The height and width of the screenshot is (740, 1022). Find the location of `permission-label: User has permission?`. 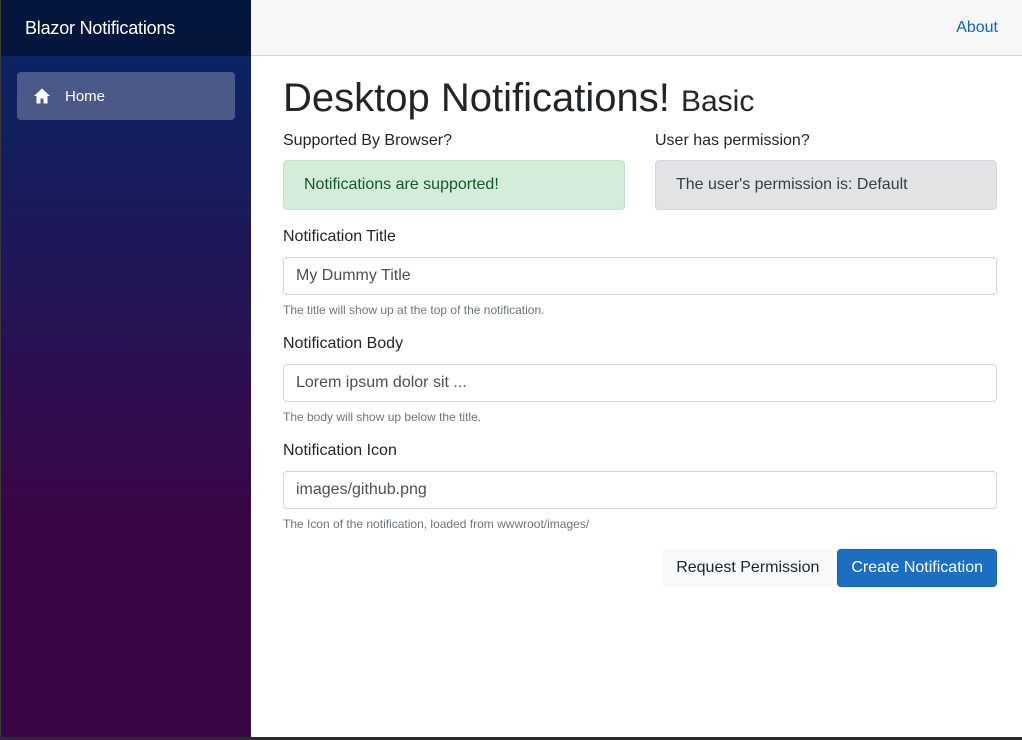

permission-label: User has permission? is located at coordinates (732, 140).